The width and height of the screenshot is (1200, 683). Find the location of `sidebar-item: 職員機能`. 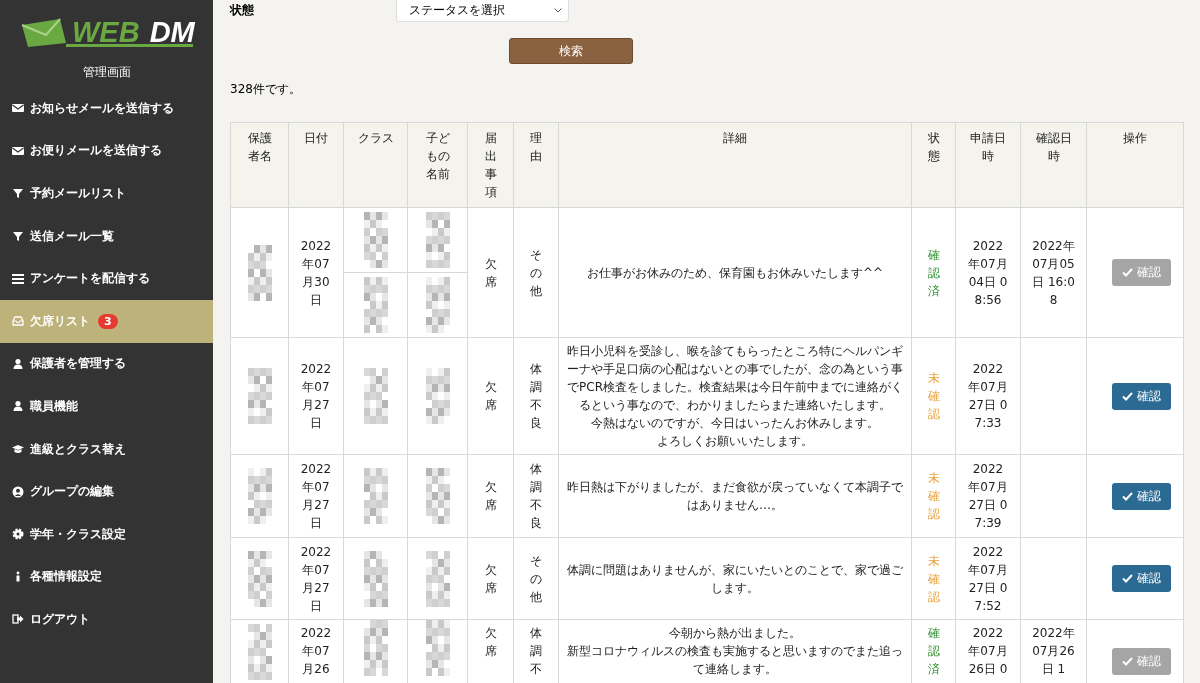

sidebar-item: 職員機能 is located at coordinates (106, 406).